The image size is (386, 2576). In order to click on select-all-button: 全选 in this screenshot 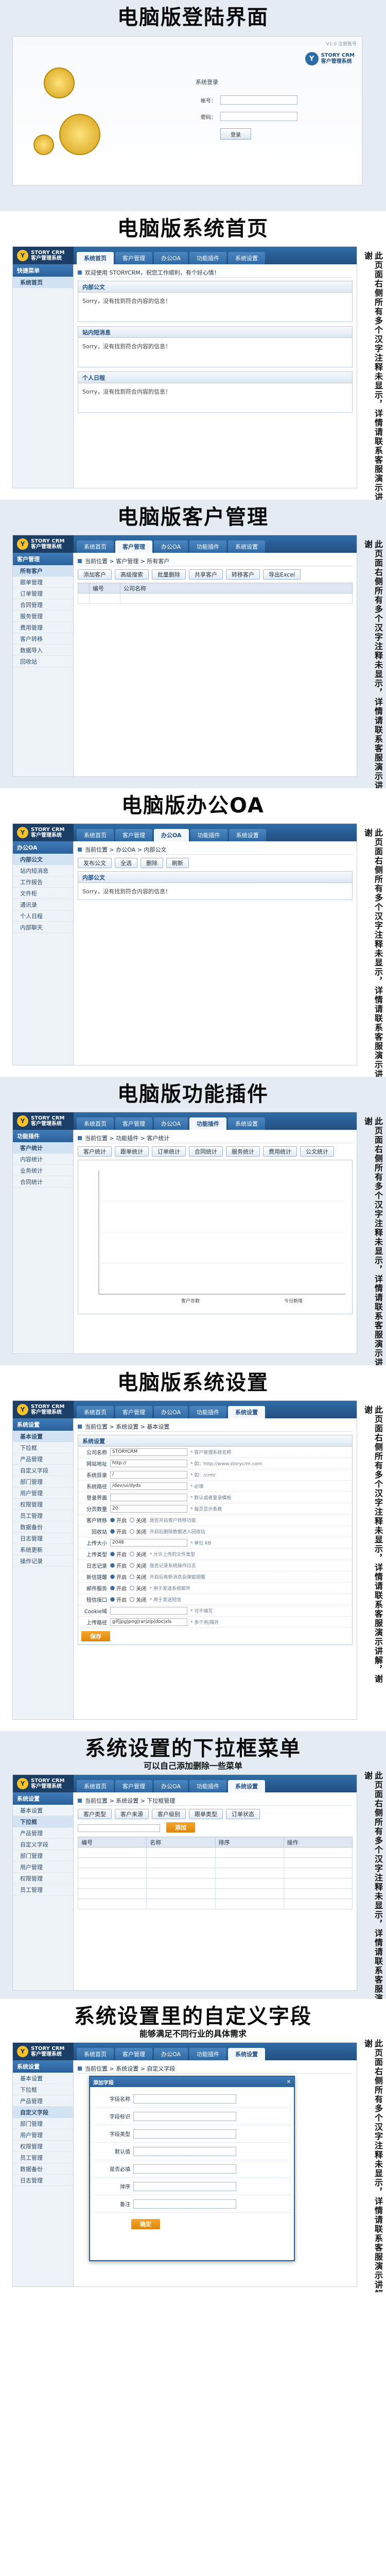, I will do `click(126, 863)`.